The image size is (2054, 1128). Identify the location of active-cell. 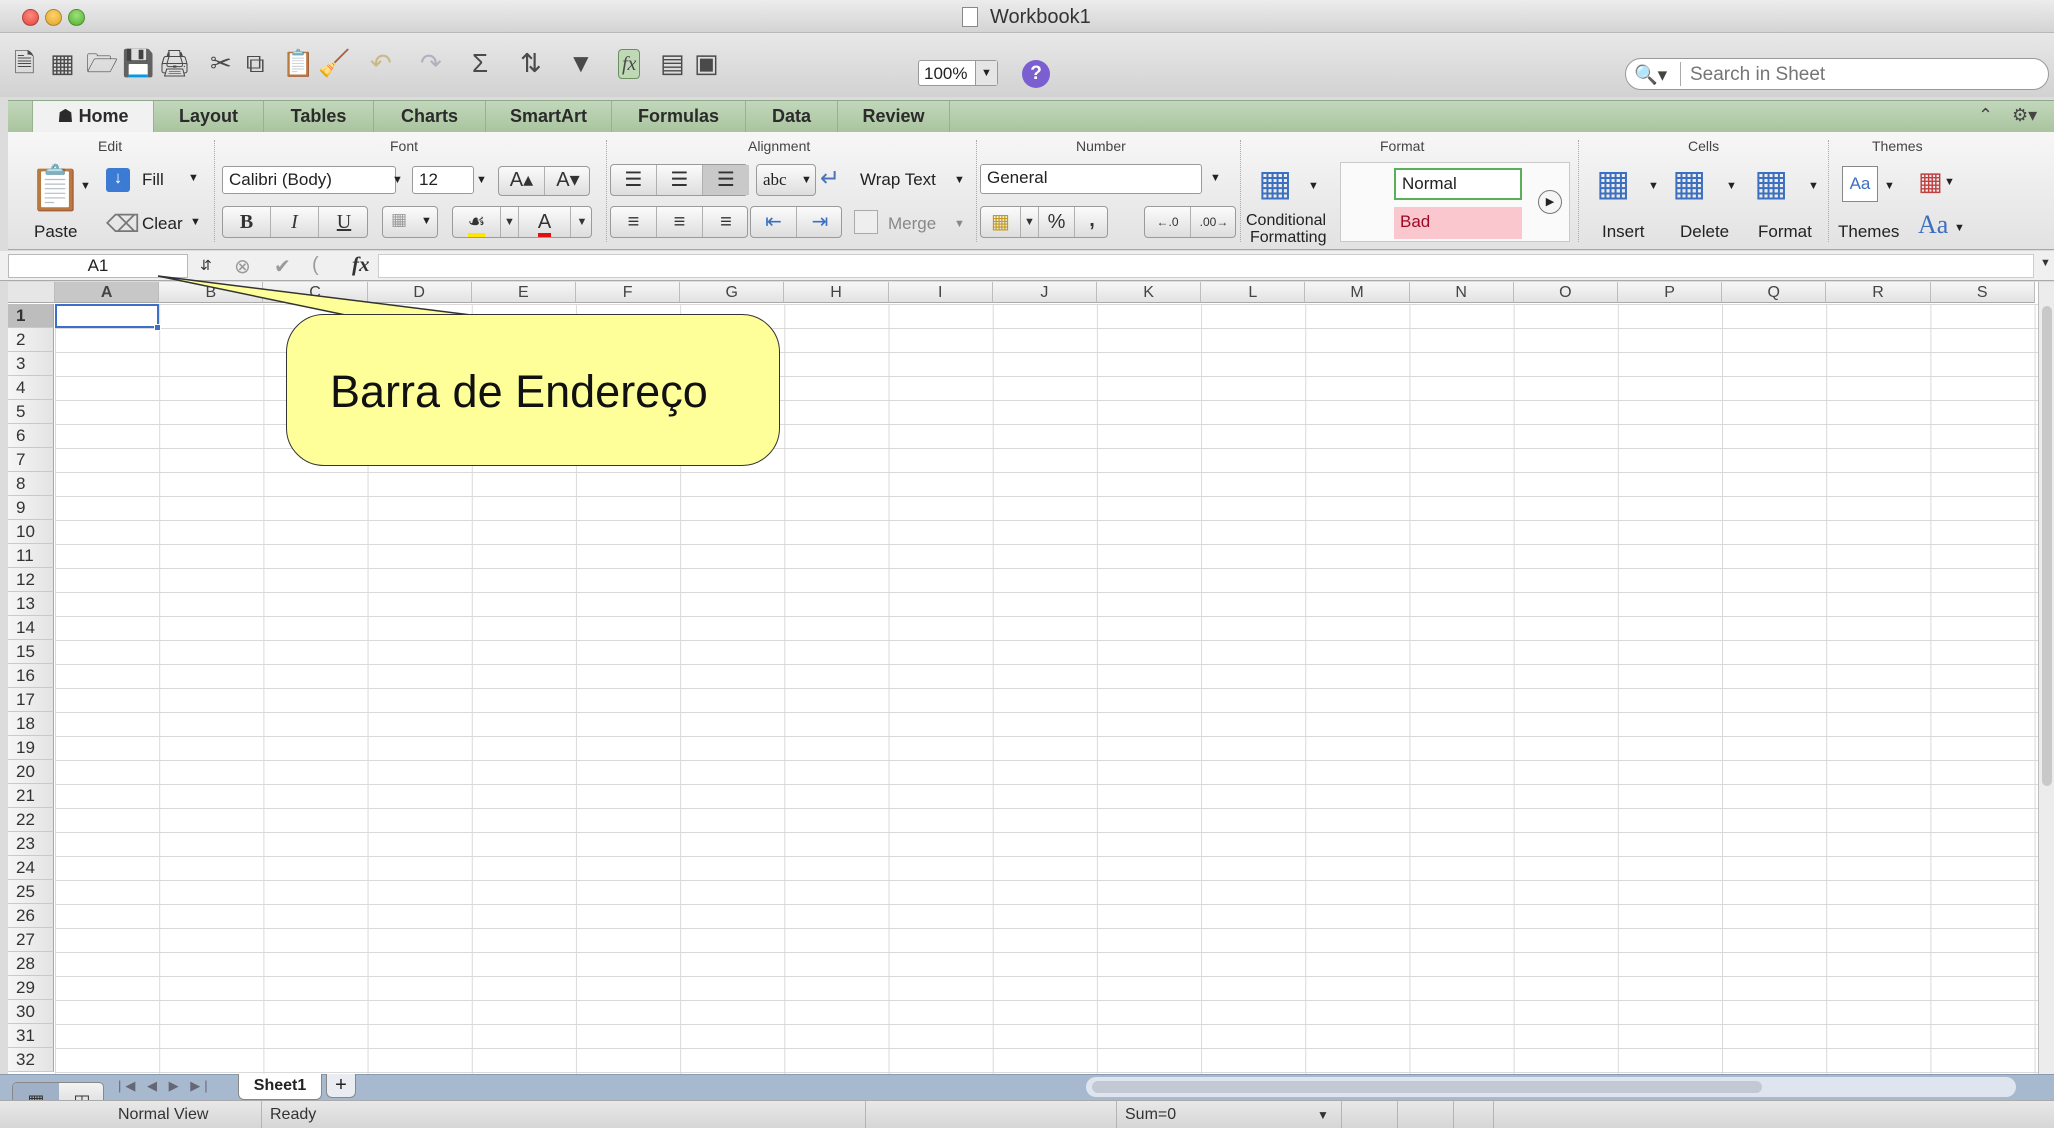
(107, 316).